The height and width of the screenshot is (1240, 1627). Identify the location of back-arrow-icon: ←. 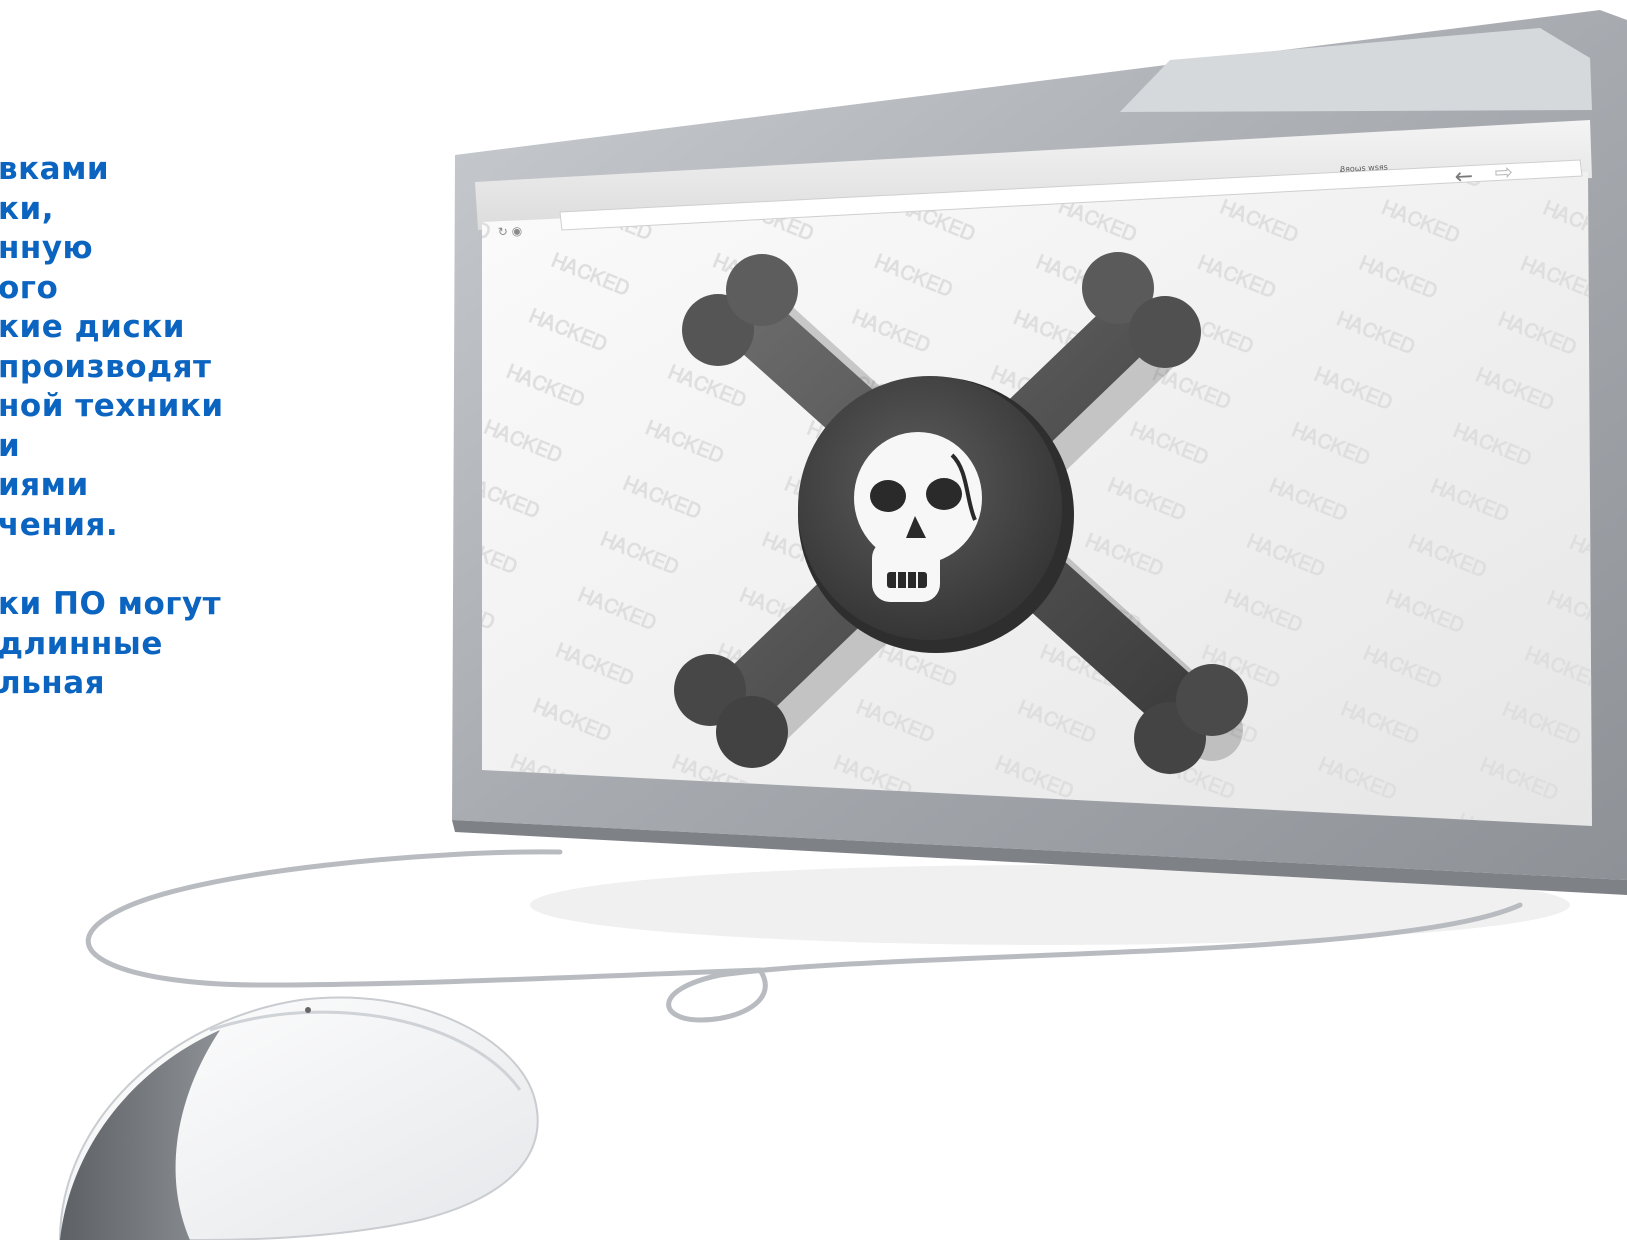
(1464, 177).